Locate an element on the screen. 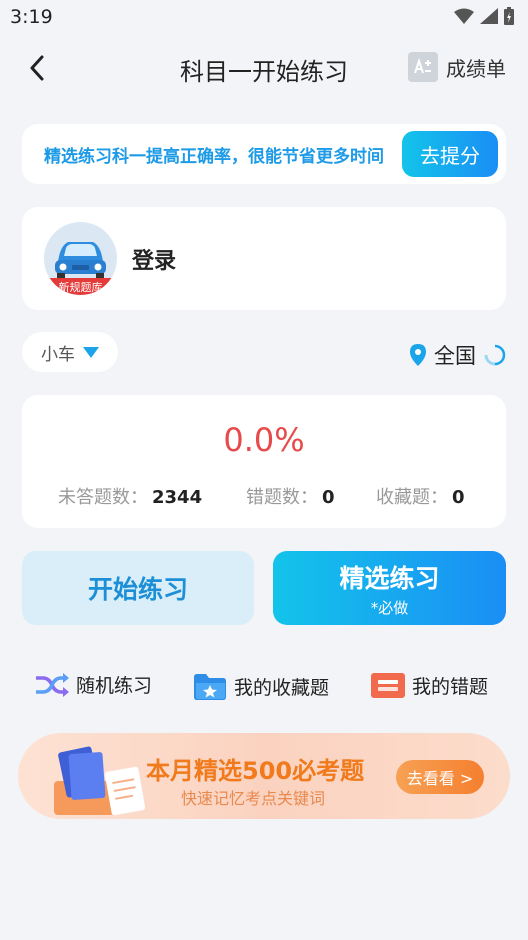 Image resolution: width=528 pixels, height=940 pixels. accuracy-value: 0.0% is located at coordinates (264, 440).